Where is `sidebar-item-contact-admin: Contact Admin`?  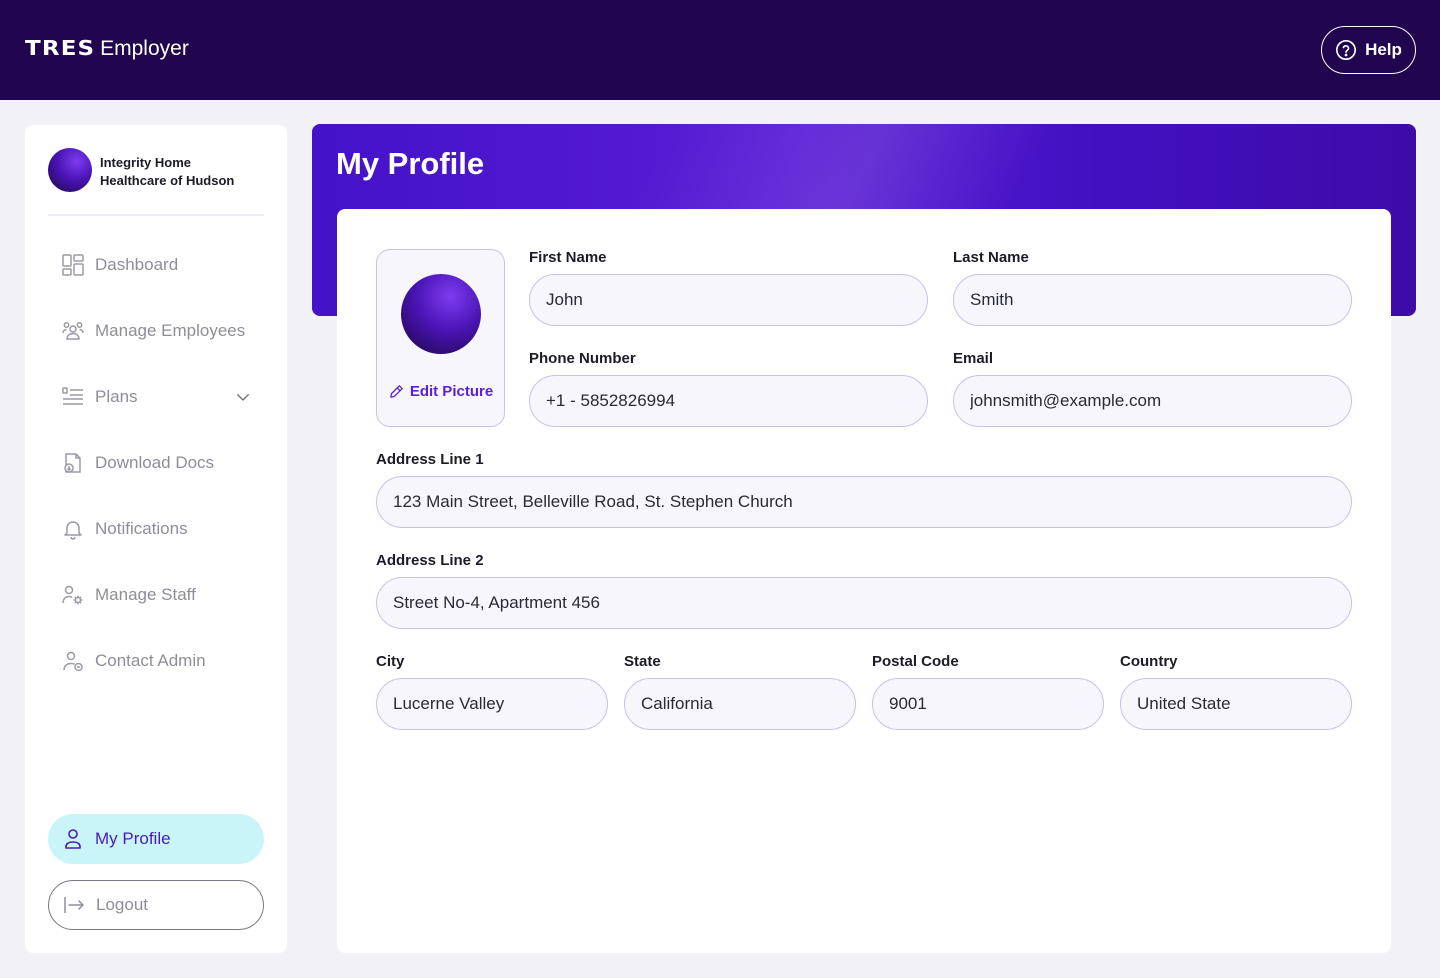
sidebar-item-contact-admin: Contact Admin is located at coordinates (156, 661).